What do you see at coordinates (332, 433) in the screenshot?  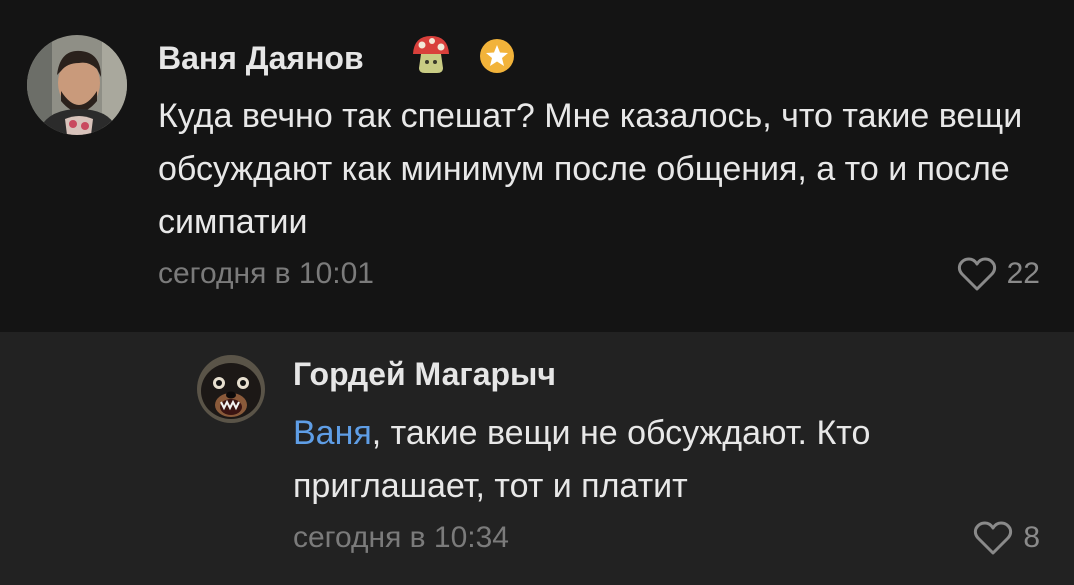 I see `mention-link: Ваня` at bounding box center [332, 433].